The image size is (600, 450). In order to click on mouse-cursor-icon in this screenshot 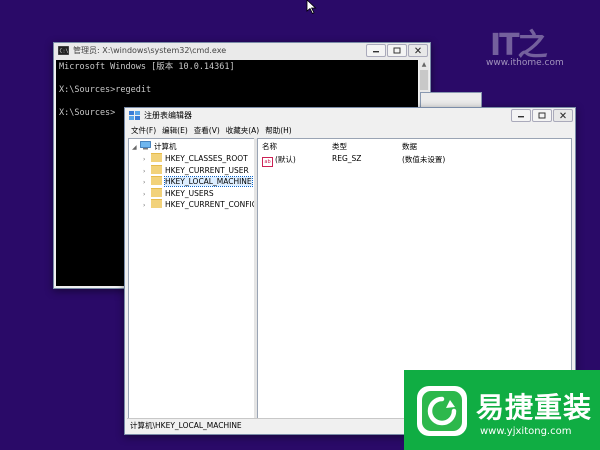, I will do `click(311, 7)`.